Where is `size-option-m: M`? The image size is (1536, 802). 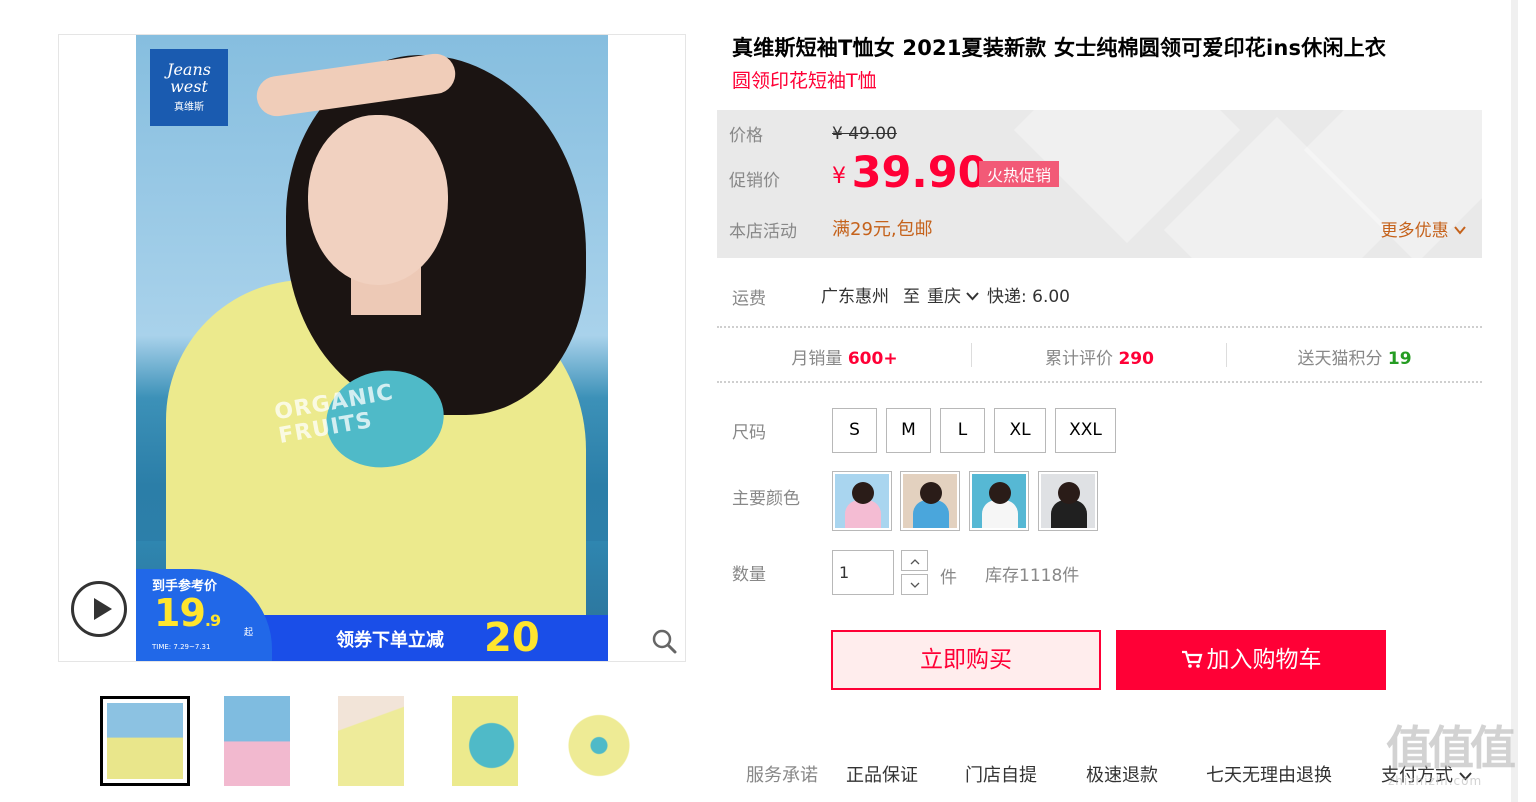 size-option-m: M is located at coordinates (908, 430).